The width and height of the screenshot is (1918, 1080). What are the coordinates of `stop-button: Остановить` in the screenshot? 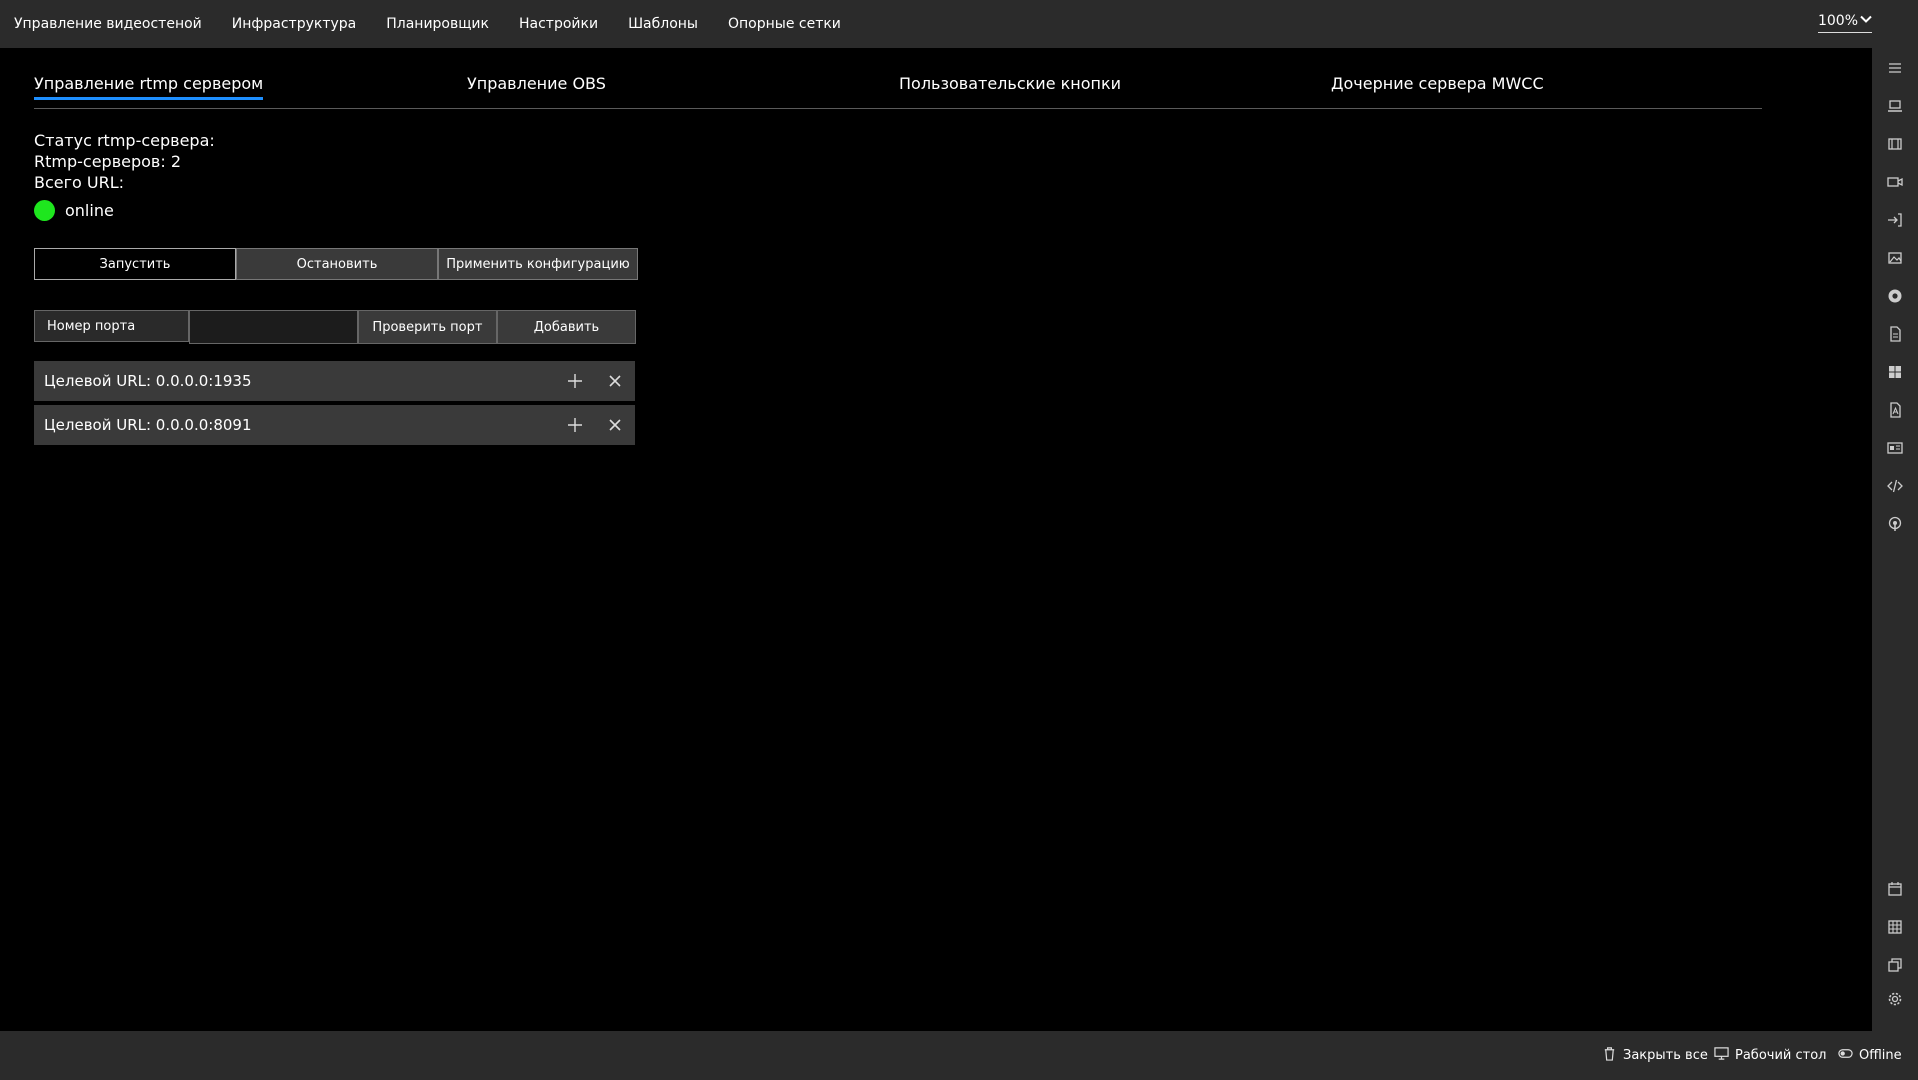 It's located at (337, 264).